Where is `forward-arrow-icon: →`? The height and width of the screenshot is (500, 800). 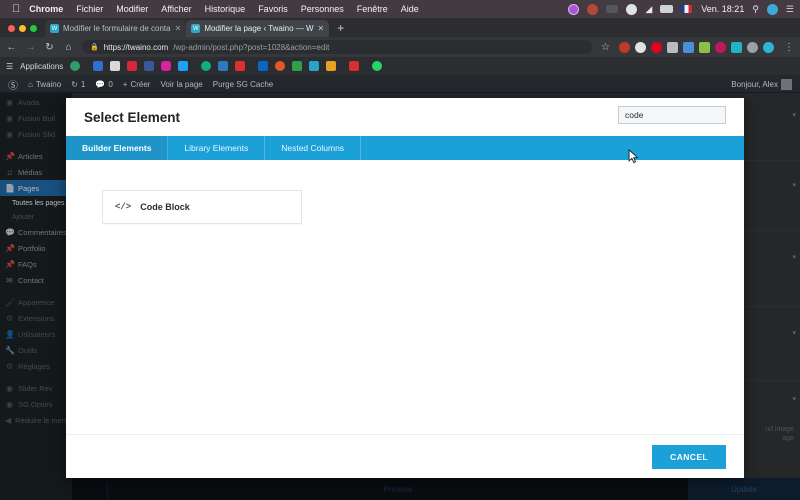 forward-arrow-icon: → is located at coordinates (30, 47).